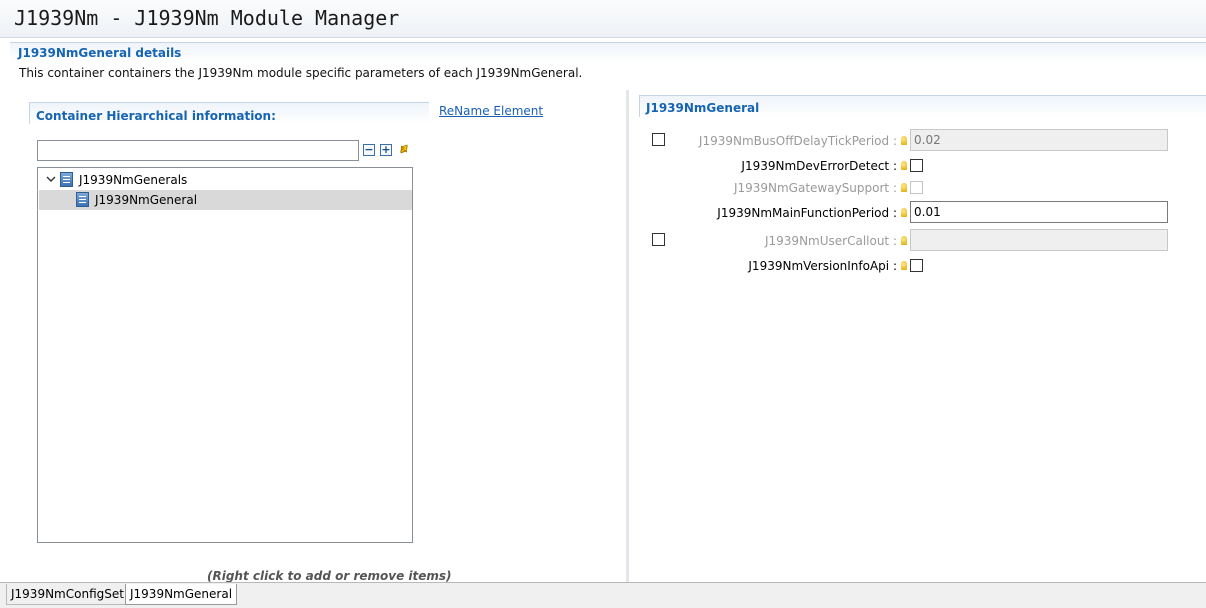 The image size is (1206, 608). I want to click on version-info-api-label: J1939NmVersionInfoApi :, so click(822, 266).